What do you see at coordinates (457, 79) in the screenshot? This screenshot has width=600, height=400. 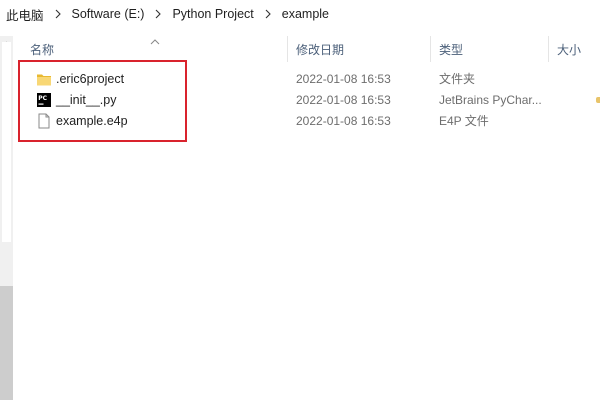 I see `file-type: 文件夹` at bounding box center [457, 79].